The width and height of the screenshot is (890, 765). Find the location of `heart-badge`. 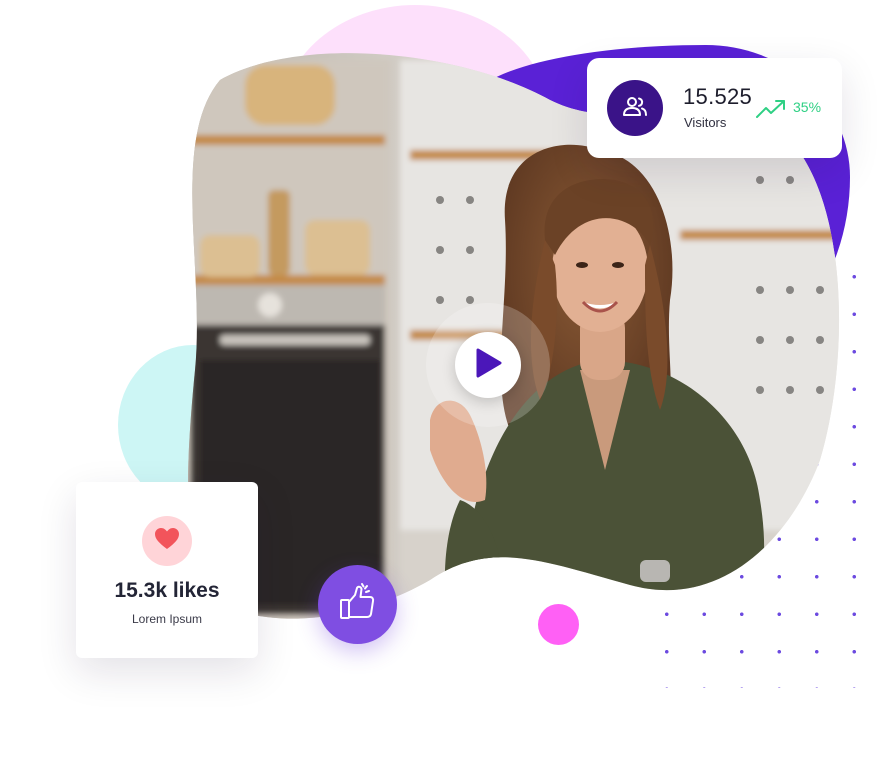

heart-badge is located at coordinates (167, 541).